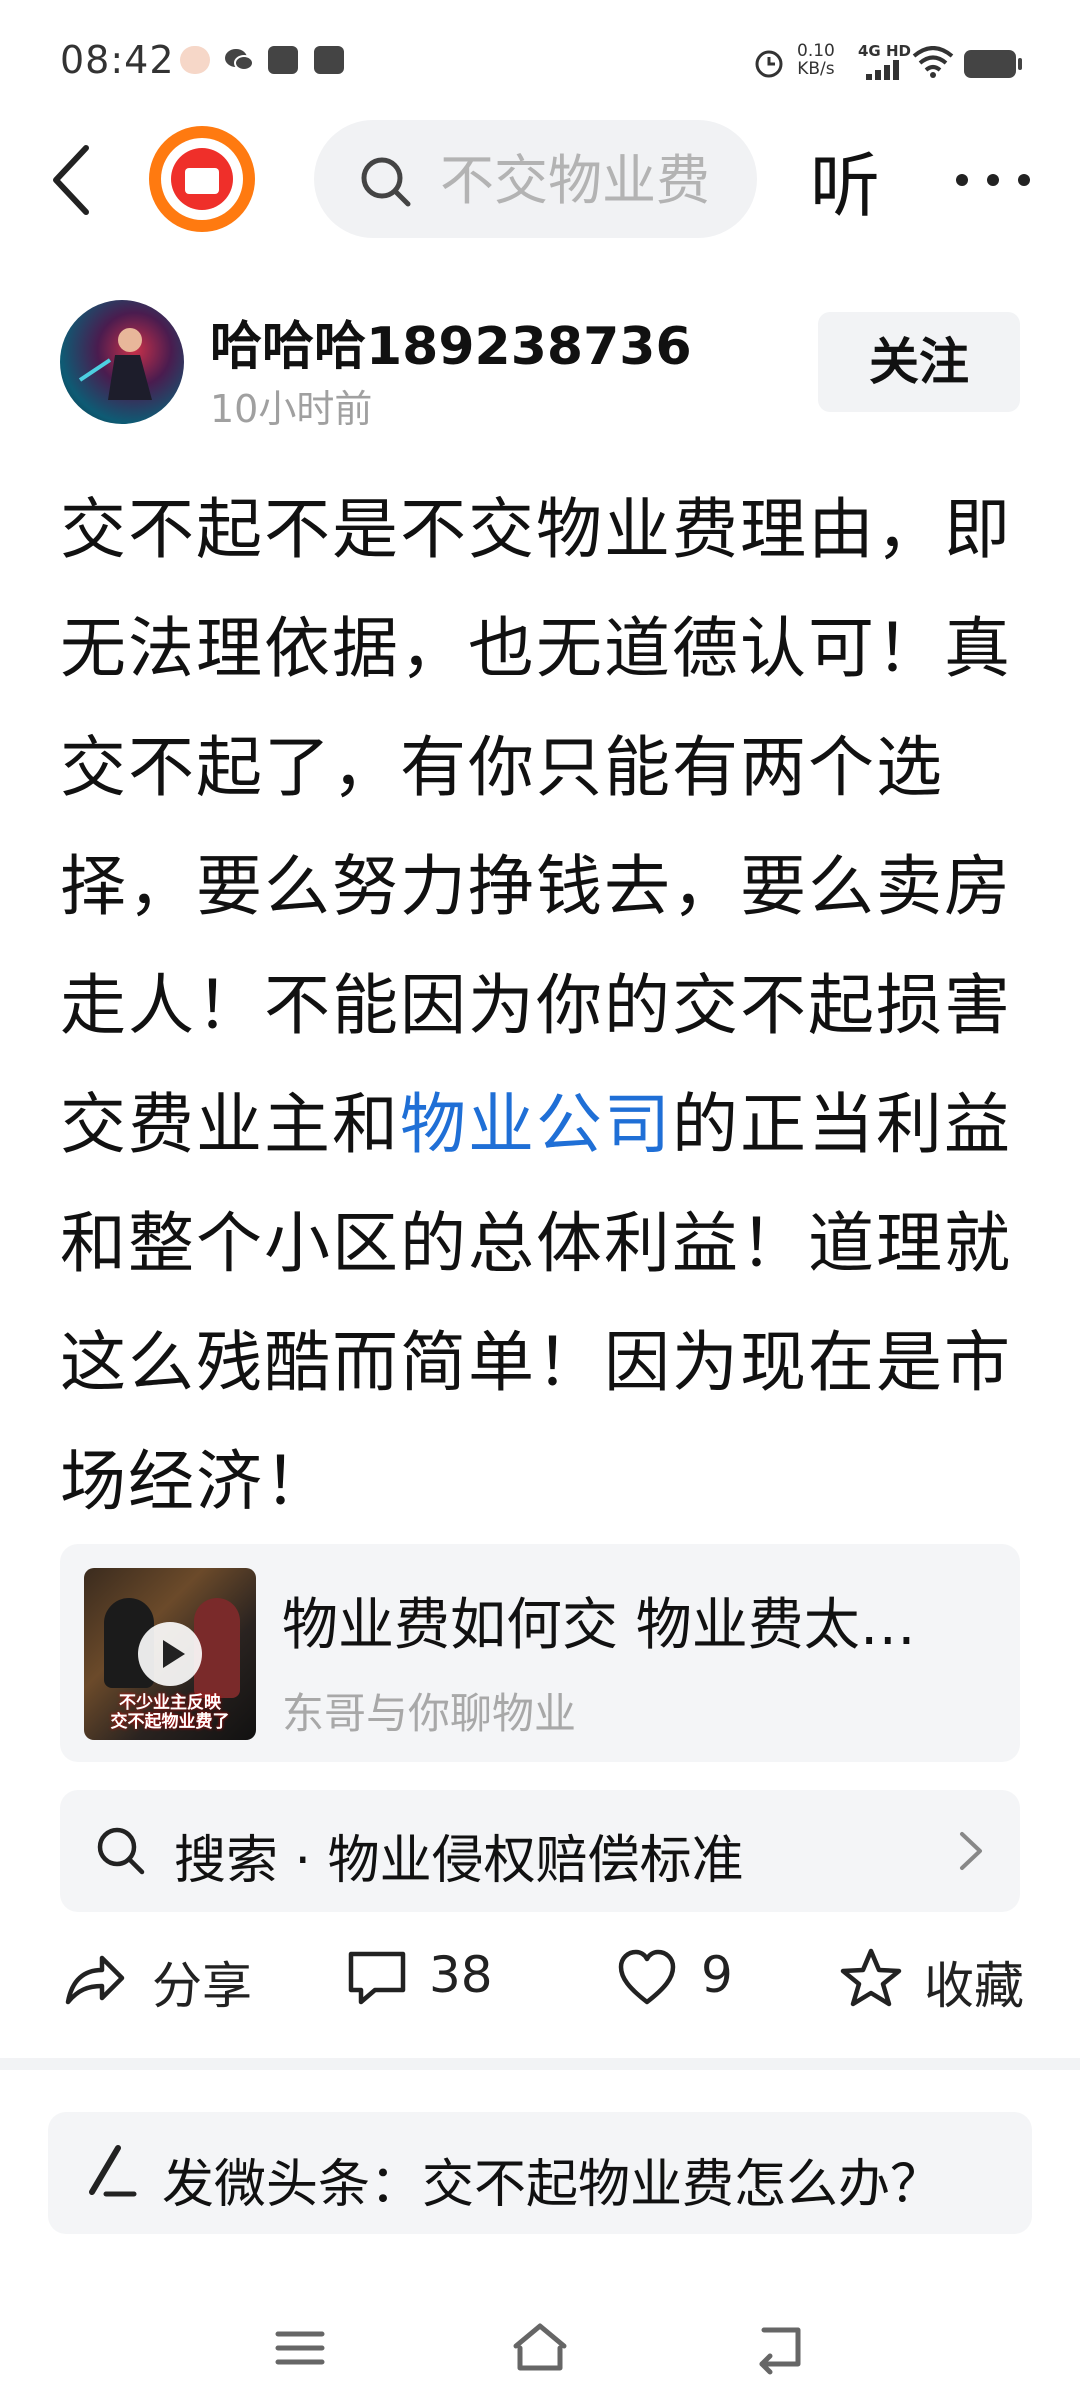 The width and height of the screenshot is (1080, 2408). I want to click on play-icon, so click(170, 1654).